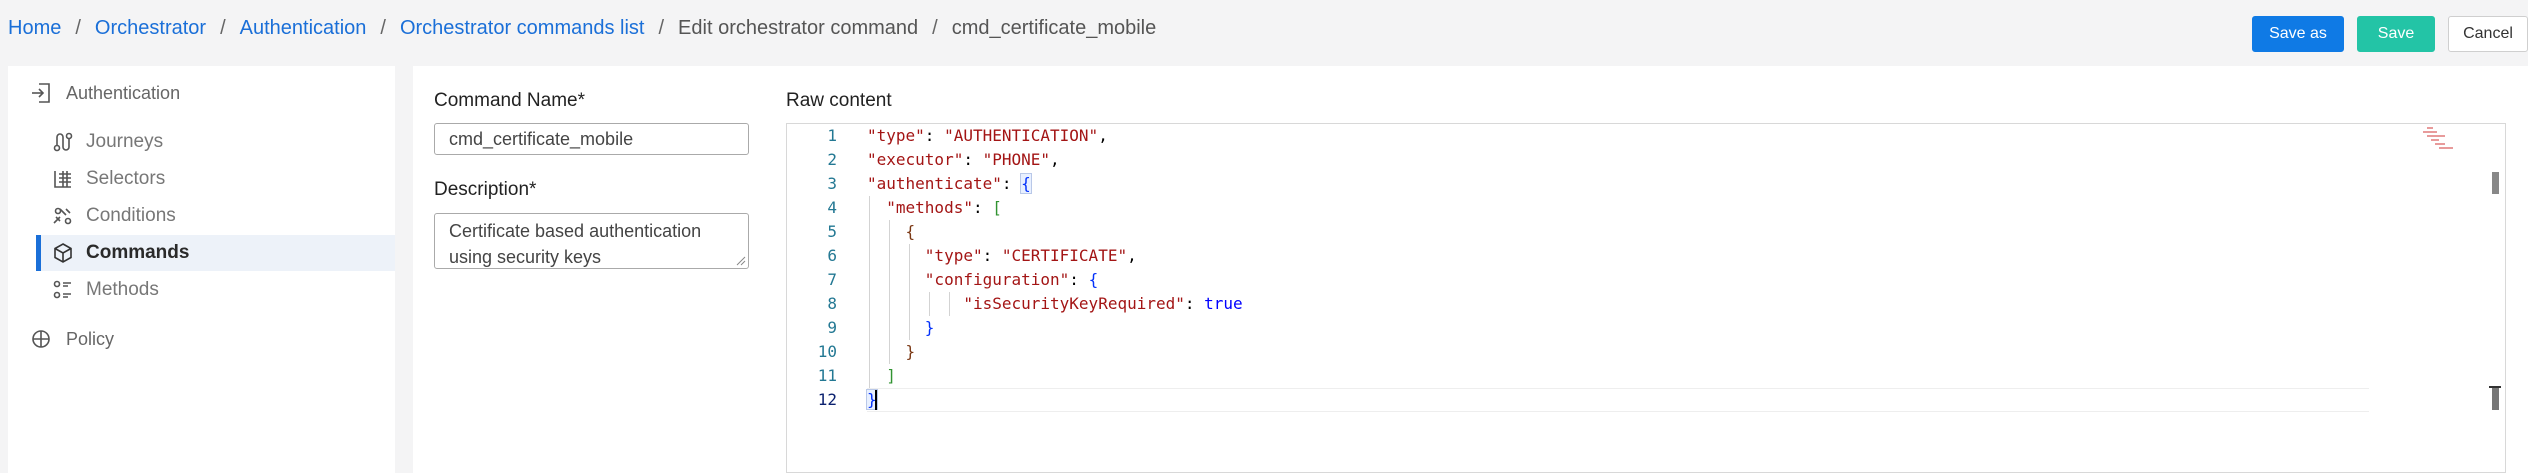 The image size is (2528, 473). What do you see at coordinates (2396, 34) in the screenshot?
I see `save-button: Save` at bounding box center [2396, 34].